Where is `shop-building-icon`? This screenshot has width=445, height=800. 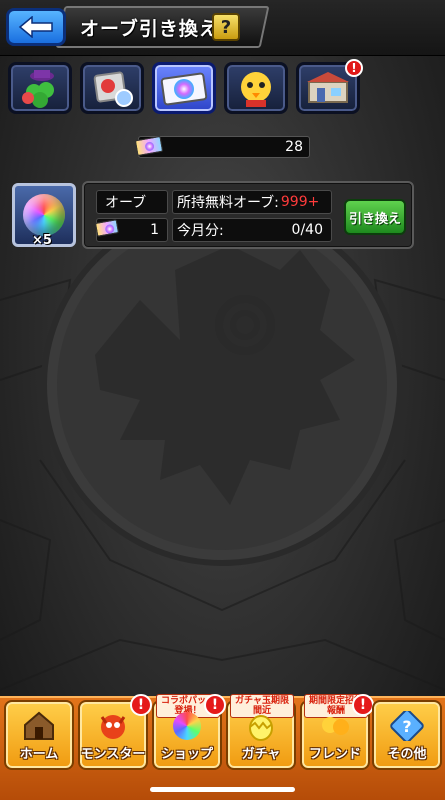
shop-building-icon is located at coordinates (328, 87).